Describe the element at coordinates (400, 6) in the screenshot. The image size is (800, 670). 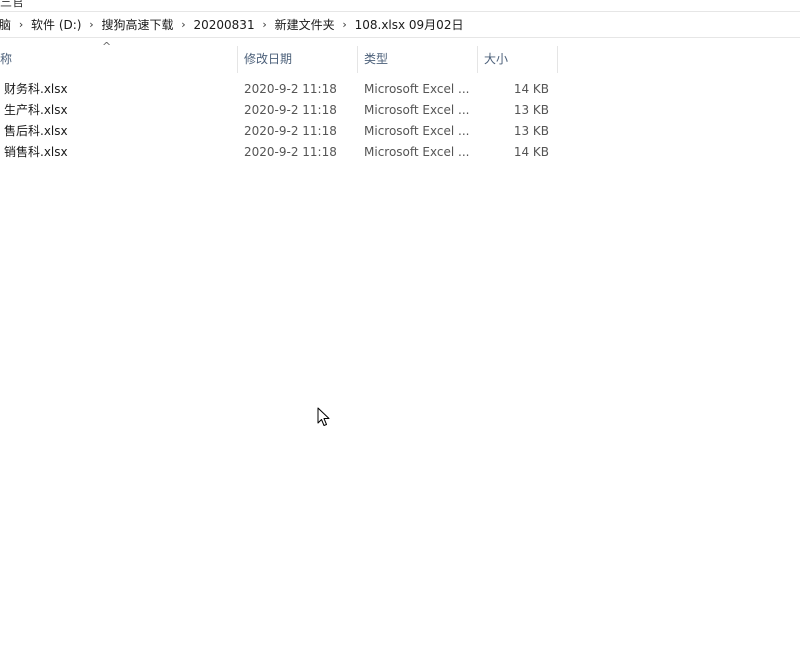
I see `ribbon-strip: 三官` at that location.